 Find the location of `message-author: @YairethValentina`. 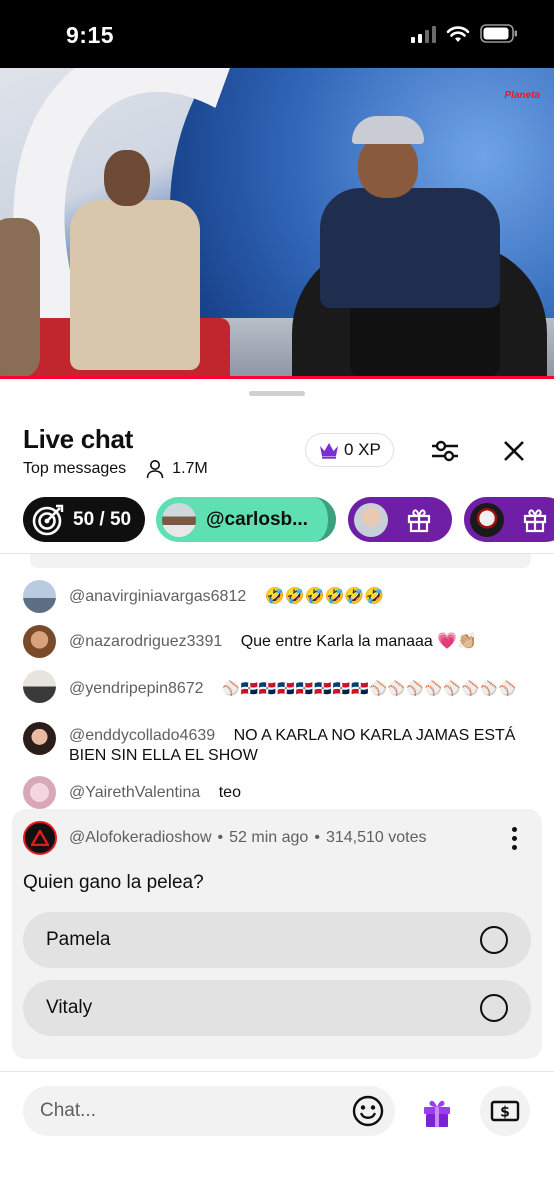

message-author: @YairethValentina is located at coordinates (135, 792).